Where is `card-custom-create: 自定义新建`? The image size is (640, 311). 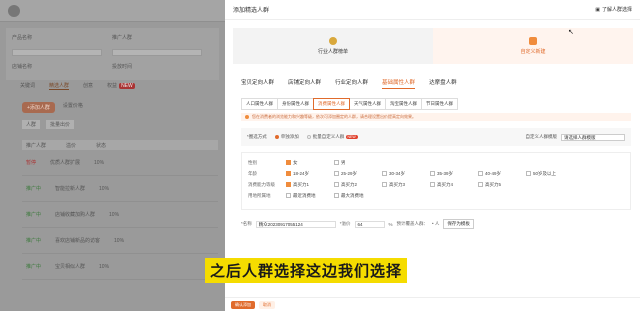
card-custom-create: 自定义新建 is located at coordinates (533, 46).